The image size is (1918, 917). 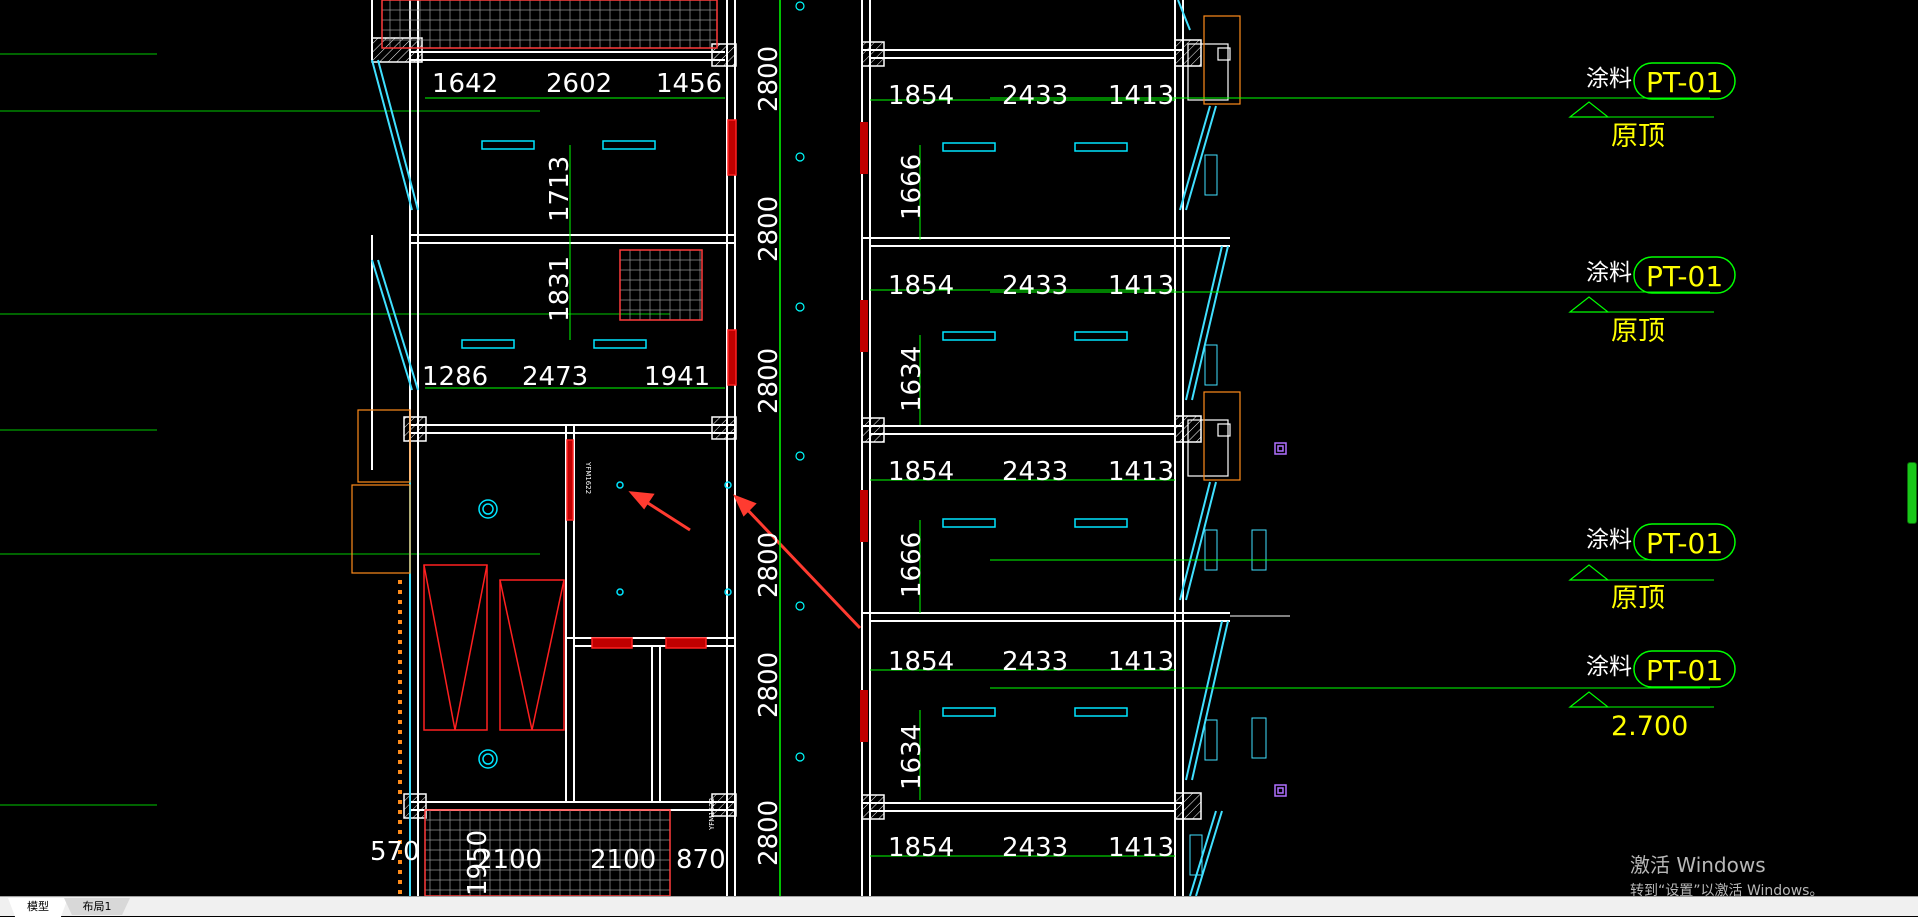 What do you see at coordinates (1912, 493) in the screenshot?
I see `vertical-scroll-thumb` at bounding box center [1912, 493].